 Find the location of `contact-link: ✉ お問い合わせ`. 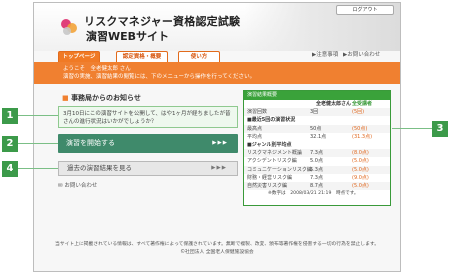

contact-link: ✉ お問い合わせ is located at coordinates (77, 185).